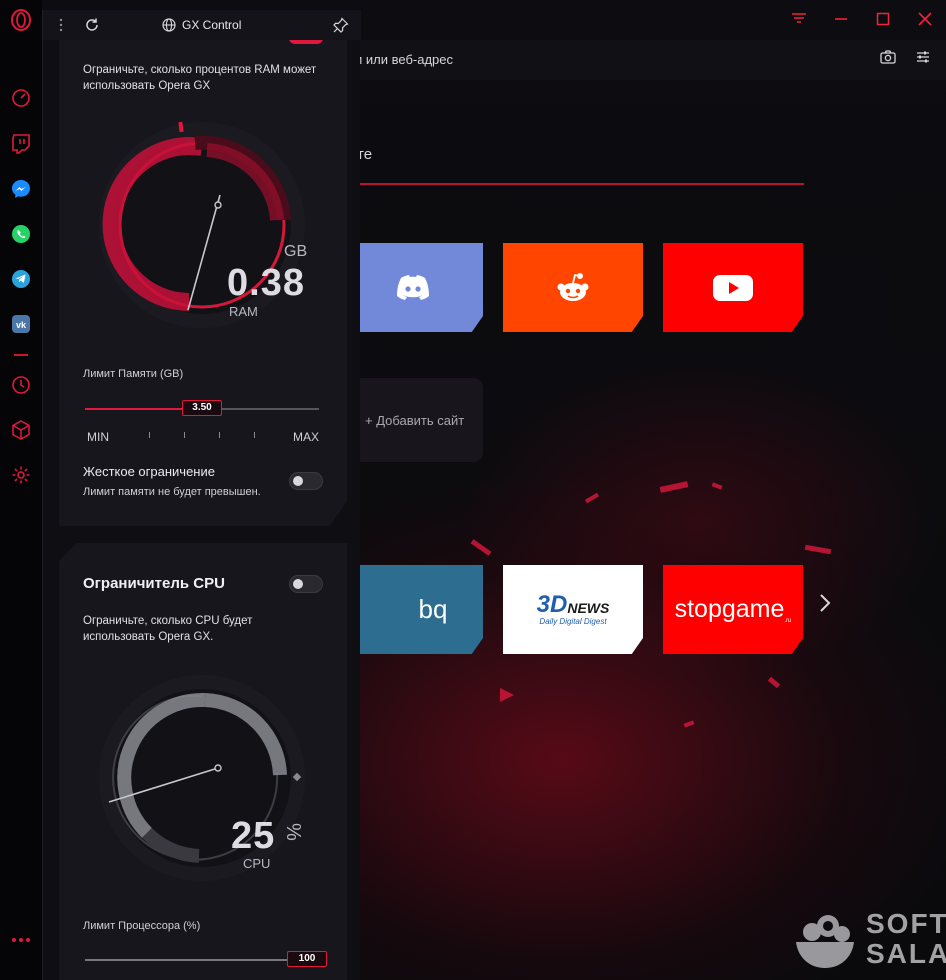 The height and width of the screenshot is (980, 946). I want to click on camera-icon, so click(888, 59).